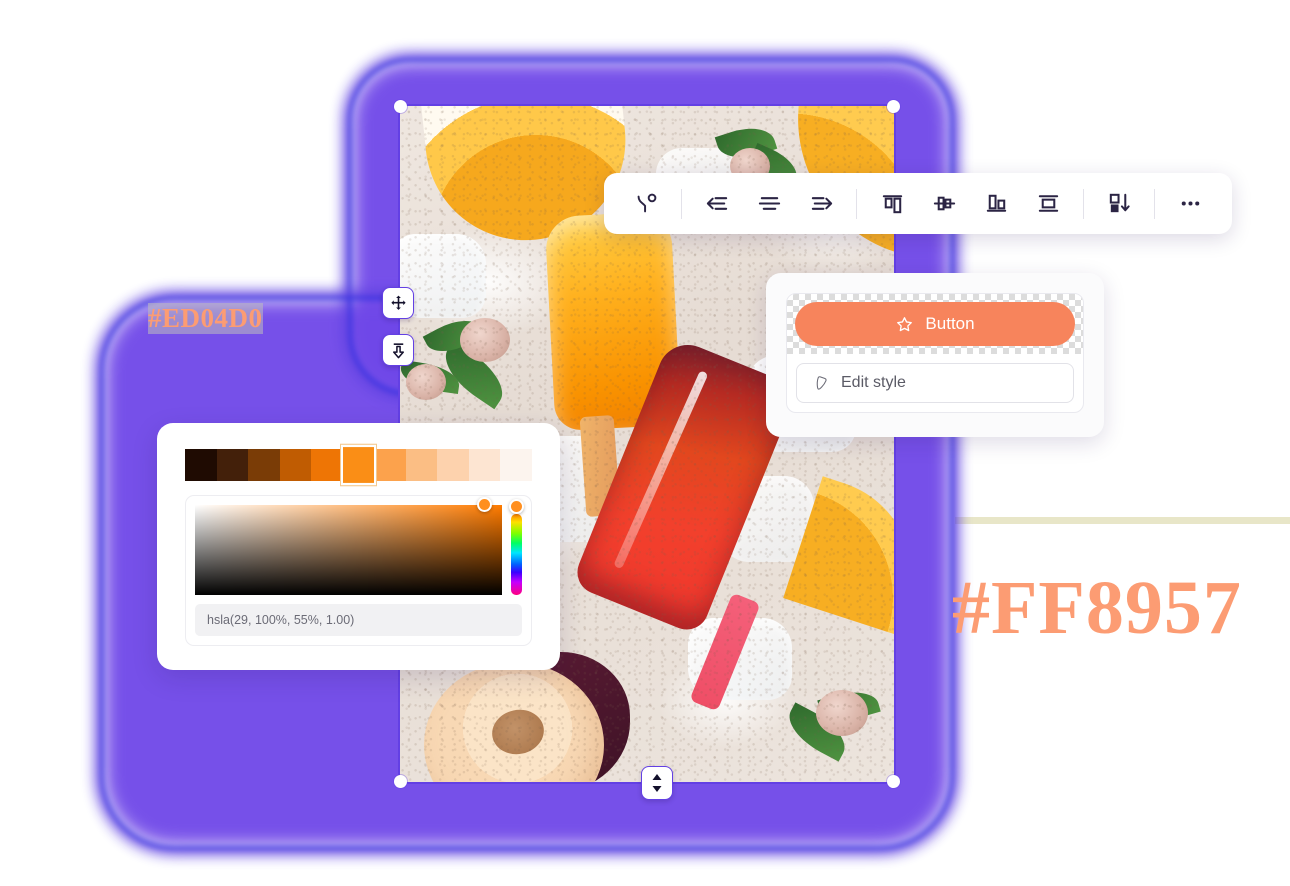 Image resolution: width=1290 pixels, height=886 pixels. What do you see at coordinates (1119, 204) in the screenshot?
I see `send-backward-icon` at bounding box center [1119, 204].